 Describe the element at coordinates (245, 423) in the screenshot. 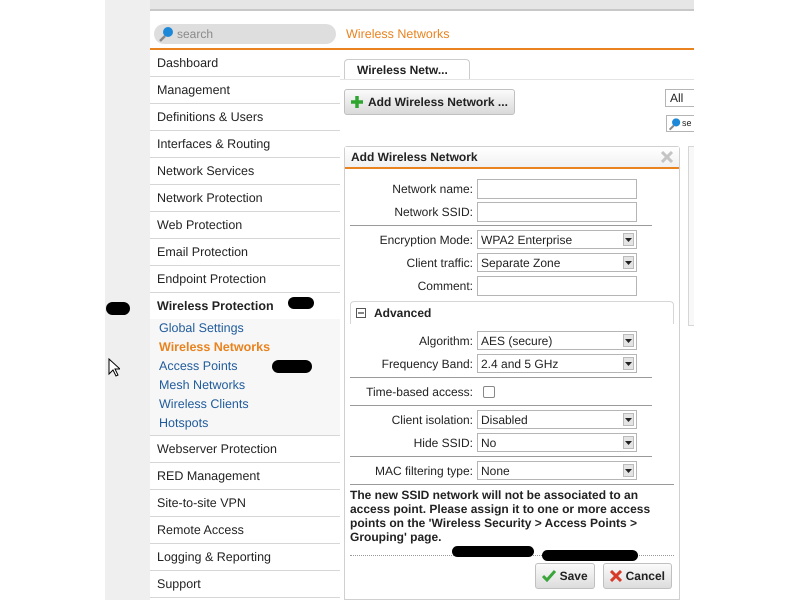

I see `sidebar-subitem: Hotspots` at that location.